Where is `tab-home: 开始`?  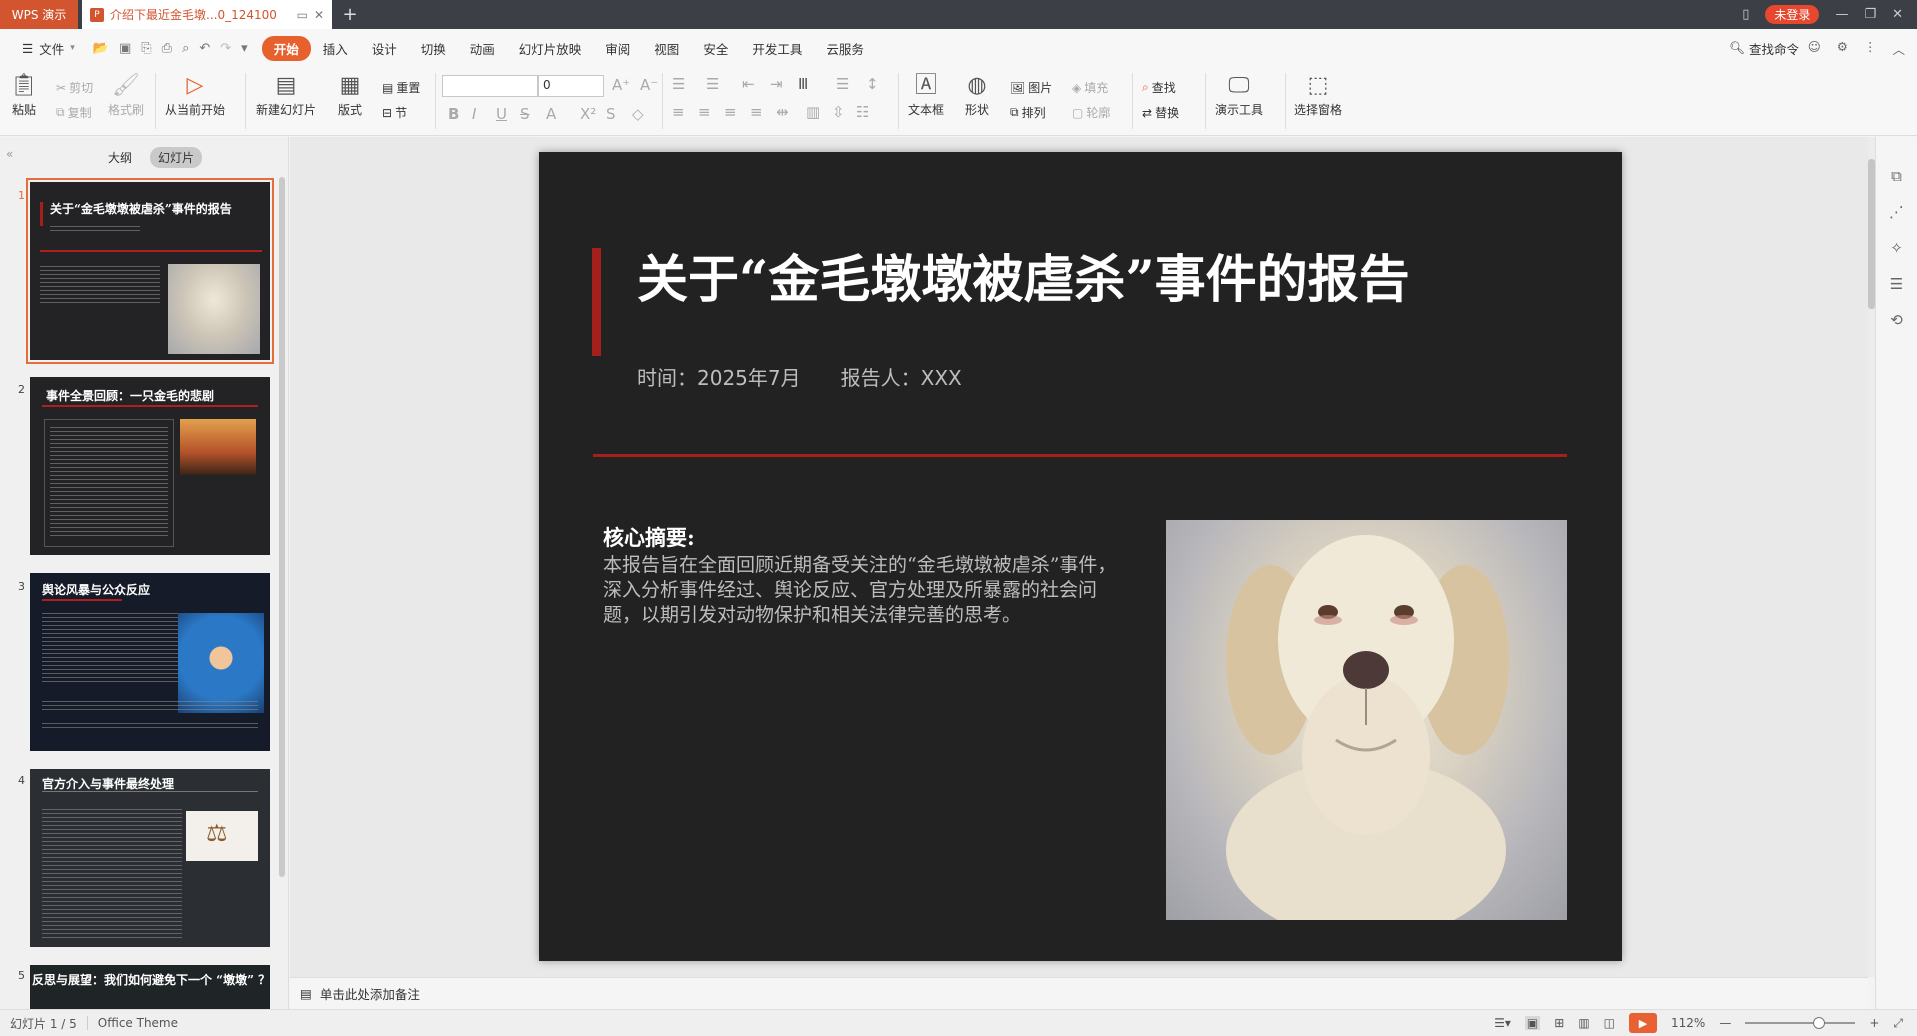 tab-home: 开始 is located at coordinates (286, 48).